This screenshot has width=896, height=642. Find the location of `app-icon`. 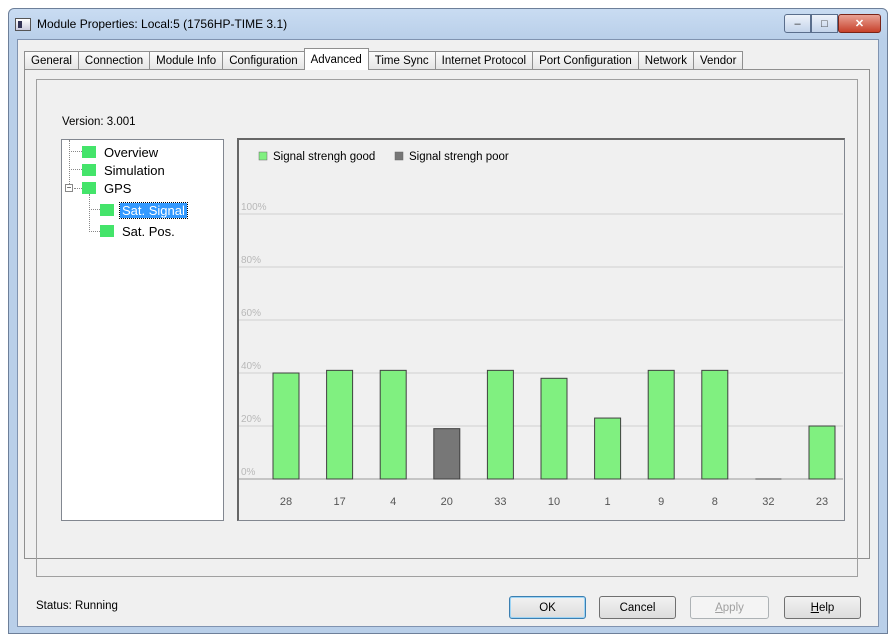

app-icon is located at coordinates (23, 24).